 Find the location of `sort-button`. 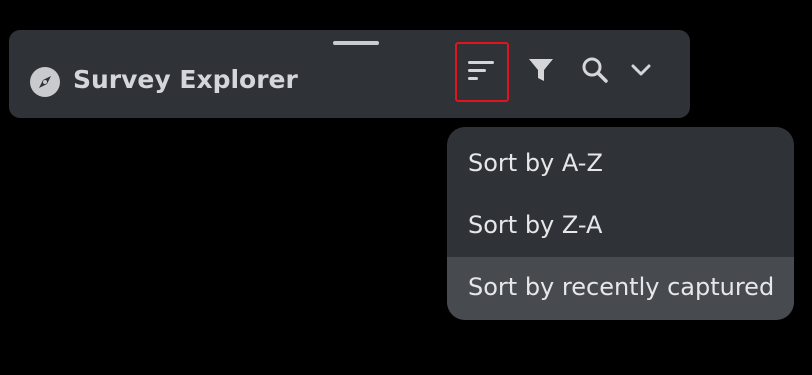

sort-button is located at coordinates (482, 72).